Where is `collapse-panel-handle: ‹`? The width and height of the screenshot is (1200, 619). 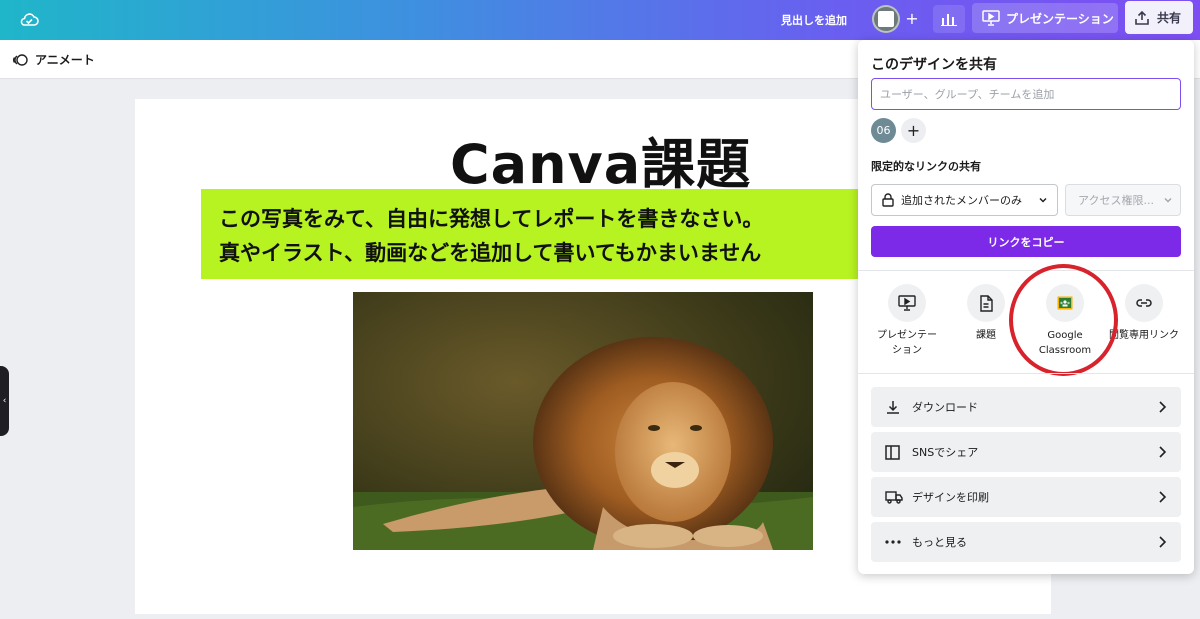 collapse-panel-handle: ‹ is located at coordinates (4, 401).